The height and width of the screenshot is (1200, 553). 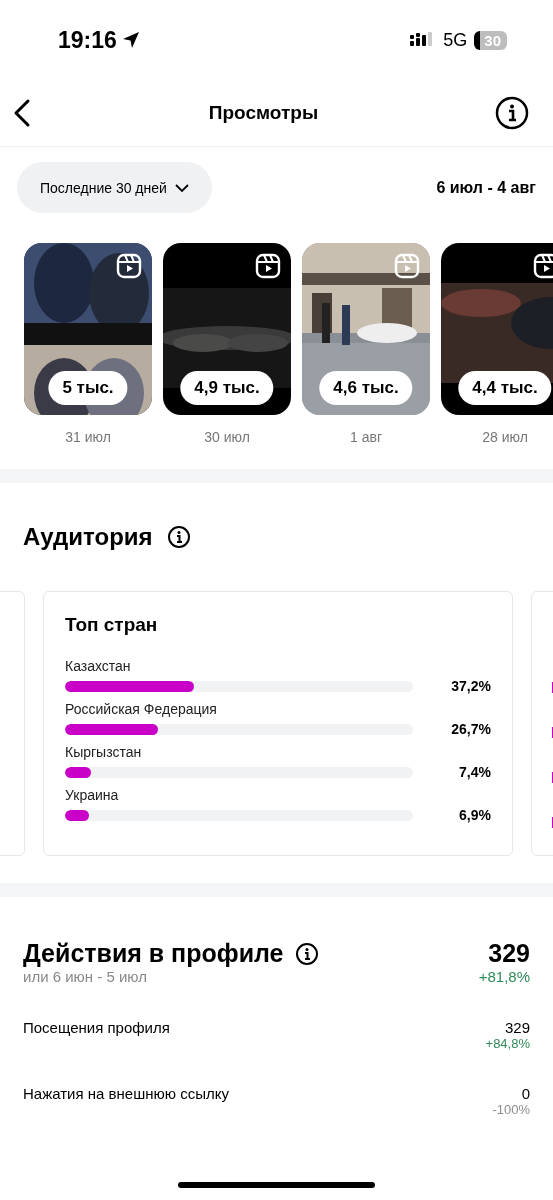 What do you see at coordinates (366, 437) in the screenshot?
I see `reel-date: 1 авг` at bounding box center [366, 437].